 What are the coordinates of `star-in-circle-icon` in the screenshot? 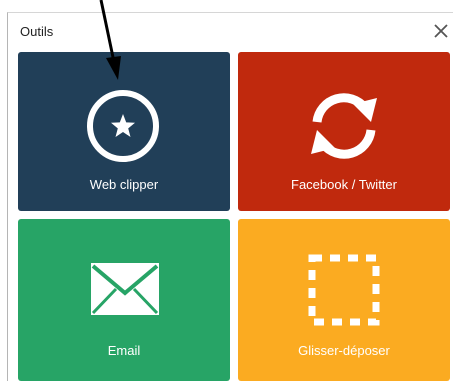 It's located at (123, 126).